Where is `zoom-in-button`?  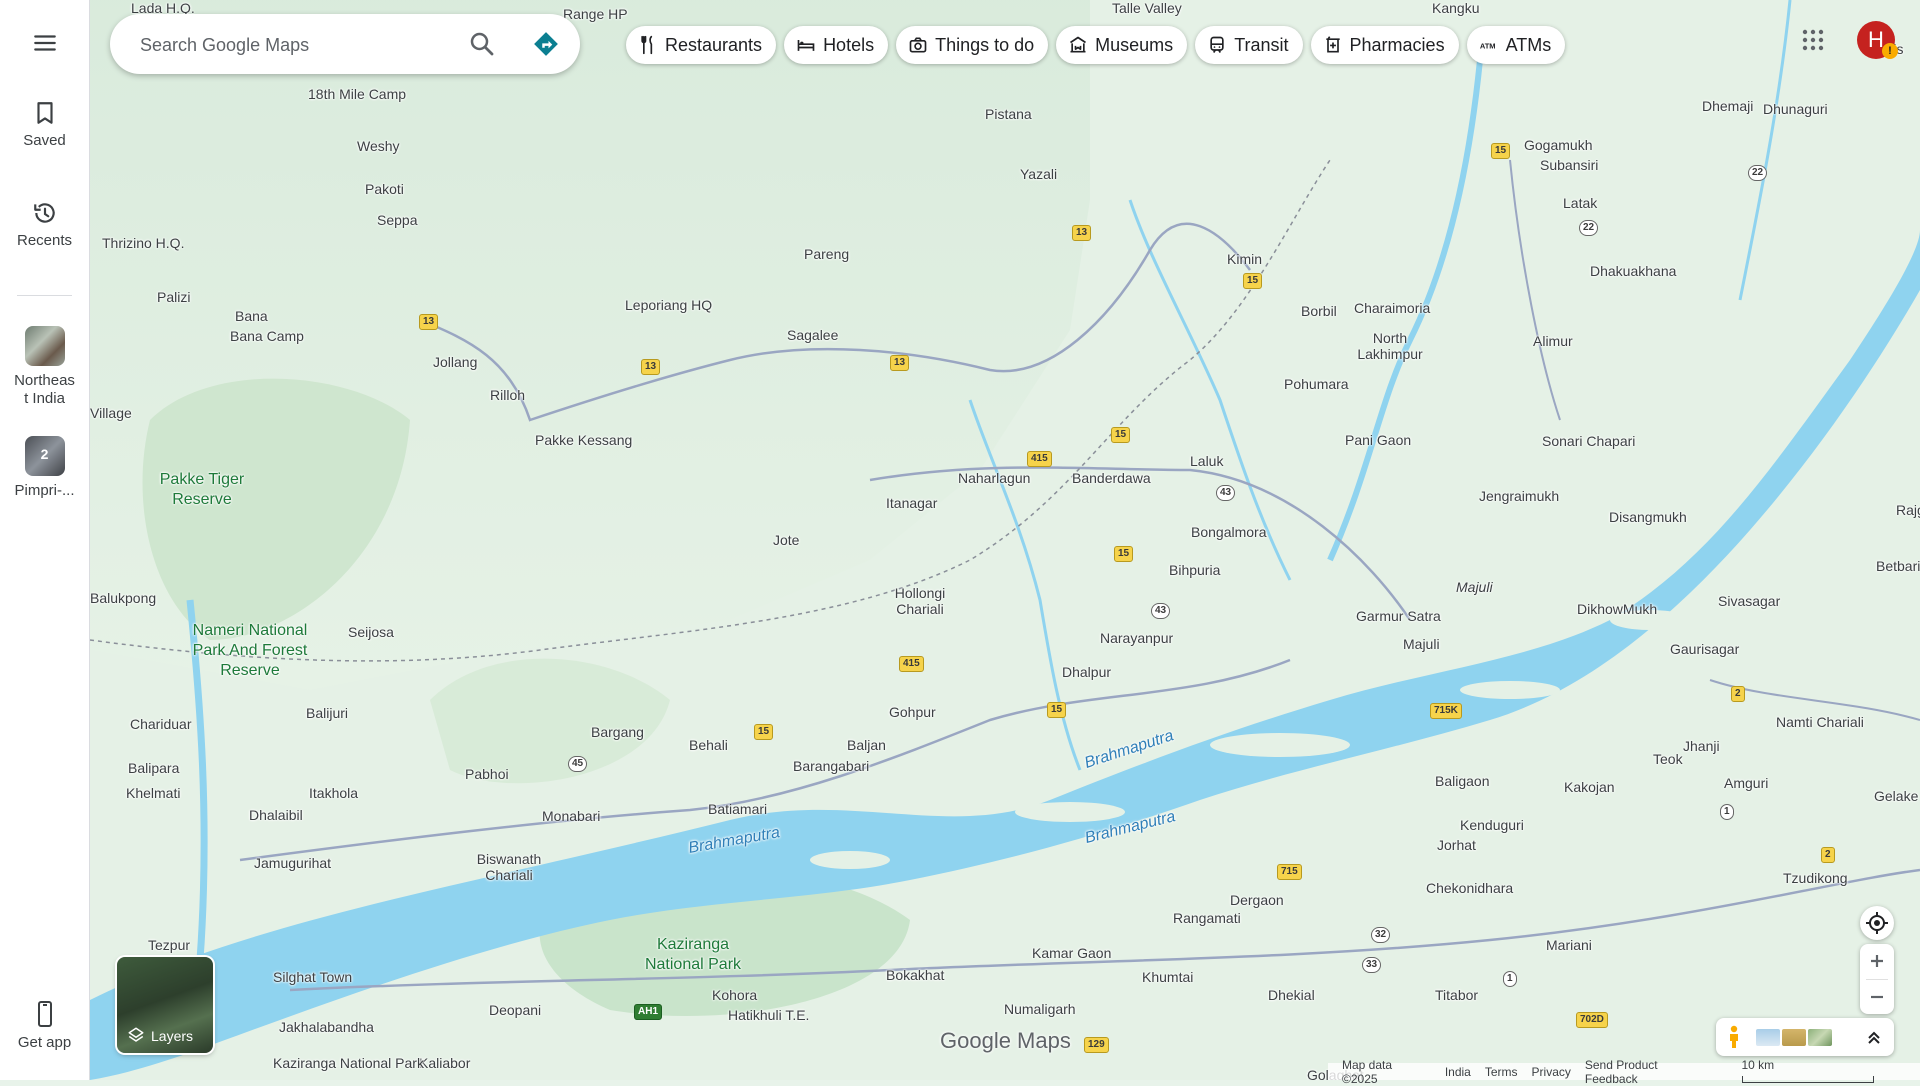
zoom-in-button is located at coordinates (1877, 961).